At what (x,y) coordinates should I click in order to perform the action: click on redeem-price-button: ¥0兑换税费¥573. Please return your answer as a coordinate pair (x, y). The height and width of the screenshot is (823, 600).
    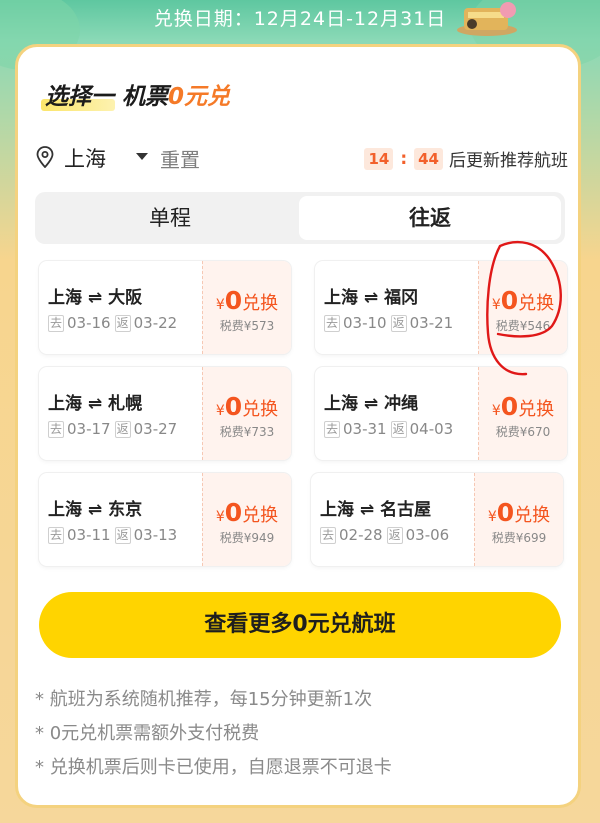
    Looking at the image, I should click on (246, 307).